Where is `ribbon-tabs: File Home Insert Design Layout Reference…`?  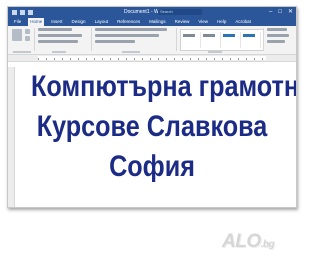
ribbon-tabs: File Home Insert Design Layout Reference… is located at coordinates (152, 21).